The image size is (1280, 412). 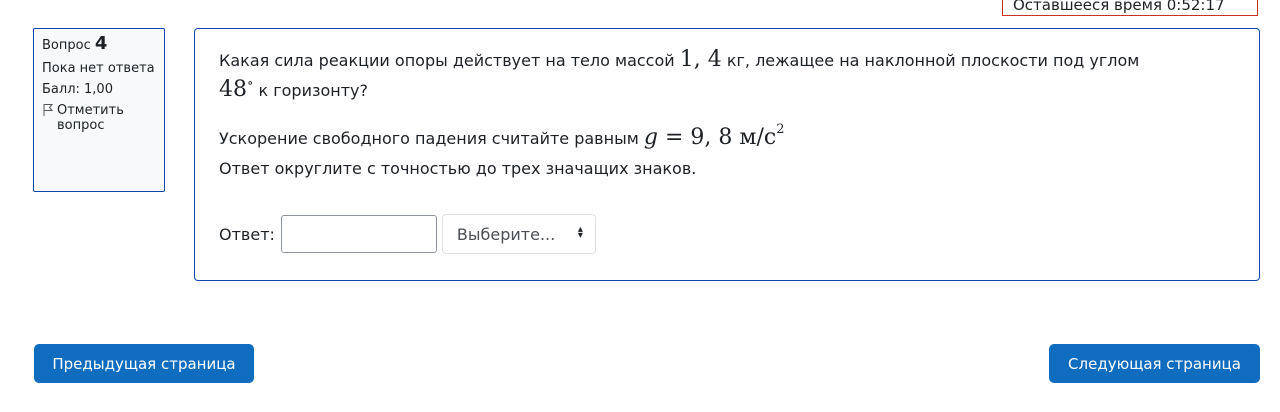 What do you see at coordinates (310, 90) in the screenshot?
I see `question-text-part: к горизонту?` at bounding box center [310, 90].